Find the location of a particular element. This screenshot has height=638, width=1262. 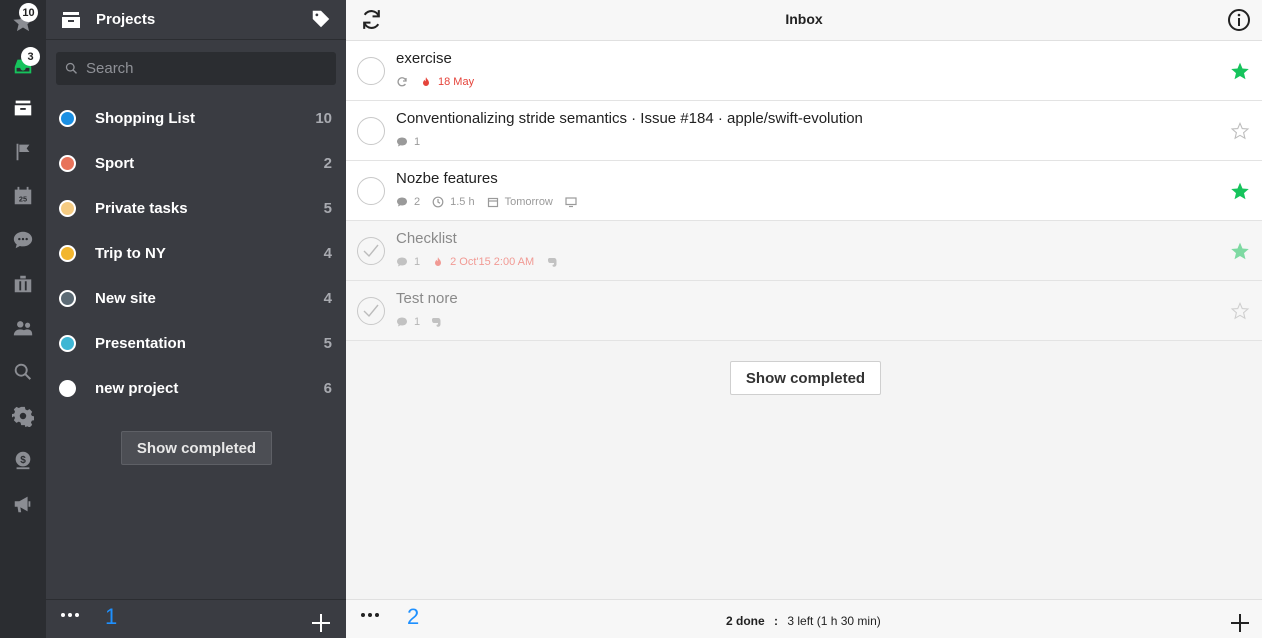

rail-settings is located at coordinates (23, 416).